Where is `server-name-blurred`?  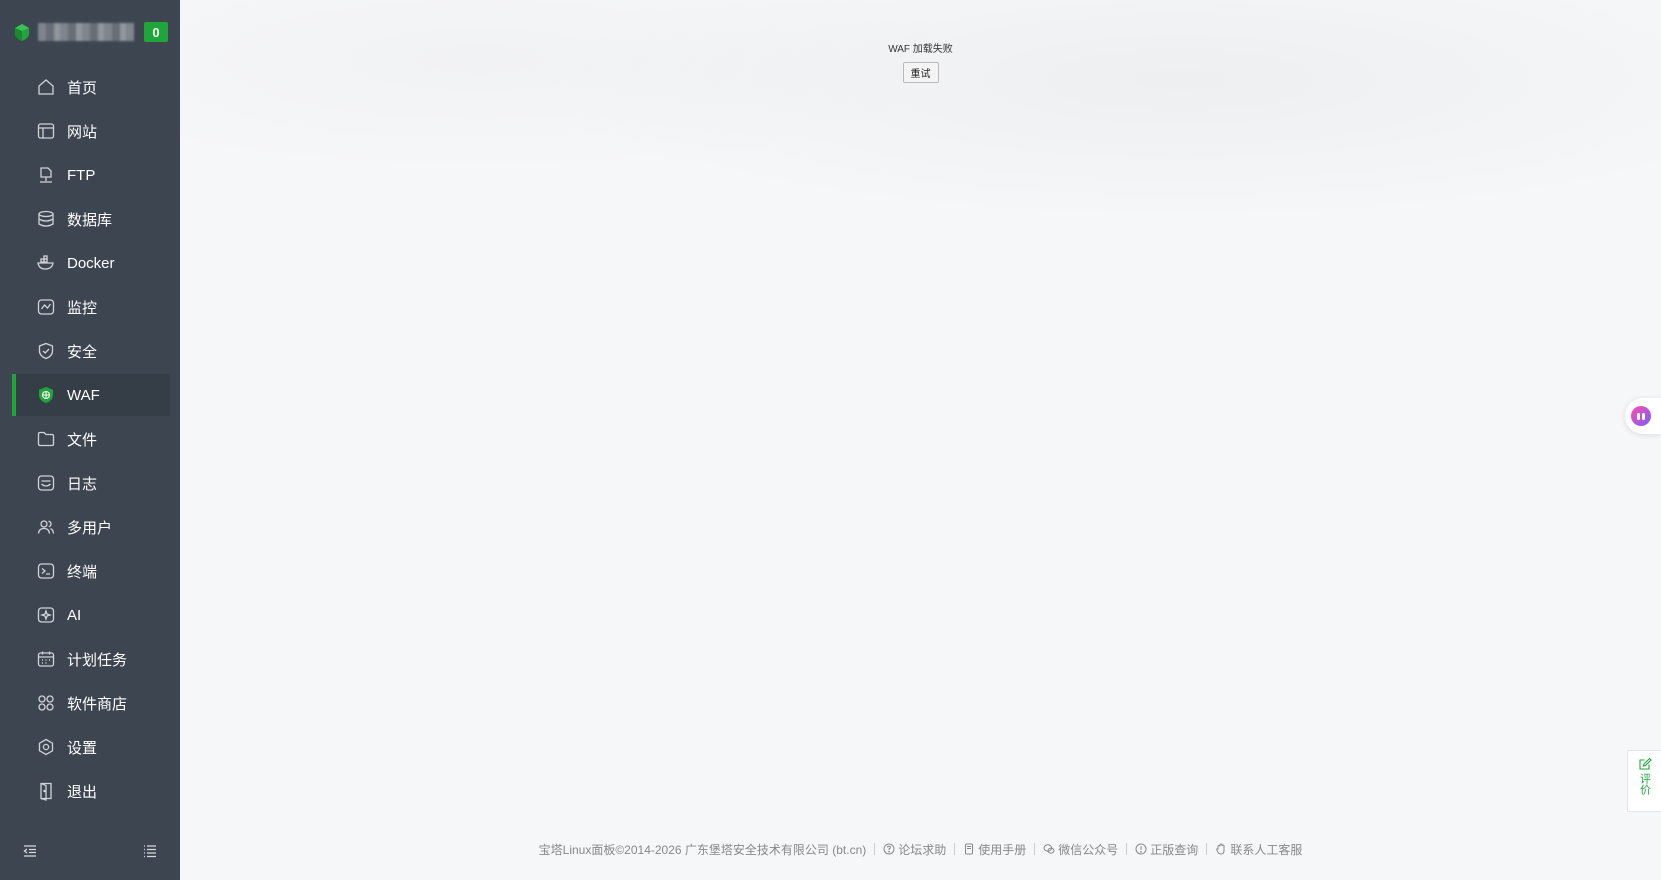 server-name-blurred is located at coordinates (86, 32).